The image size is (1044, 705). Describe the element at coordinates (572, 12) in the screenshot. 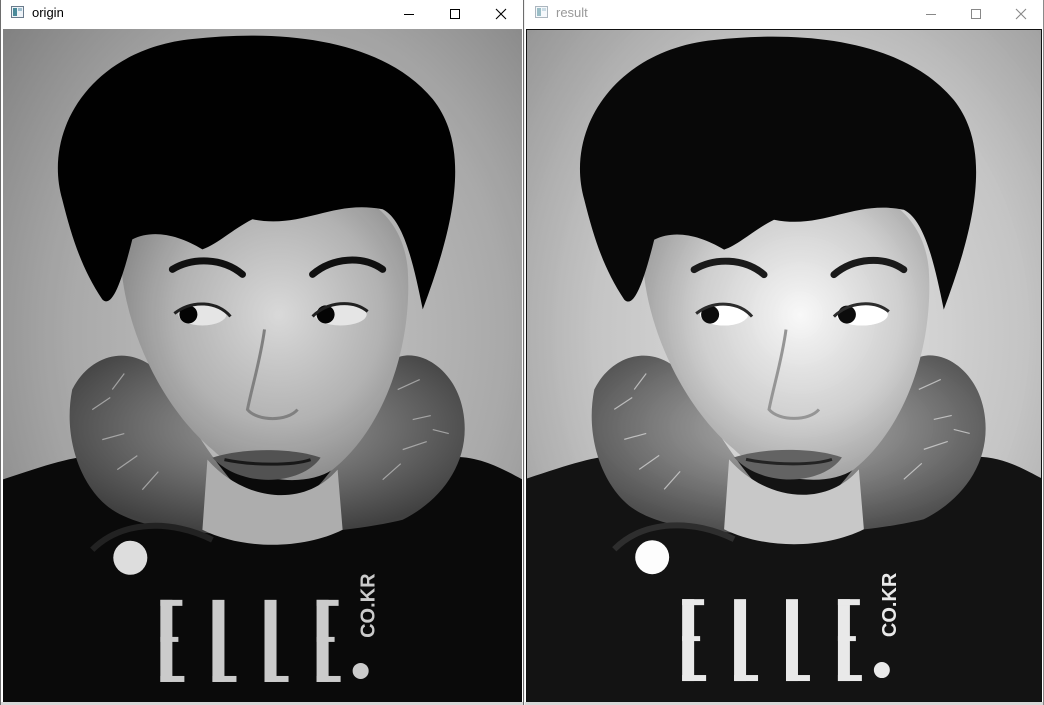

I see `window-title: result` at that location.